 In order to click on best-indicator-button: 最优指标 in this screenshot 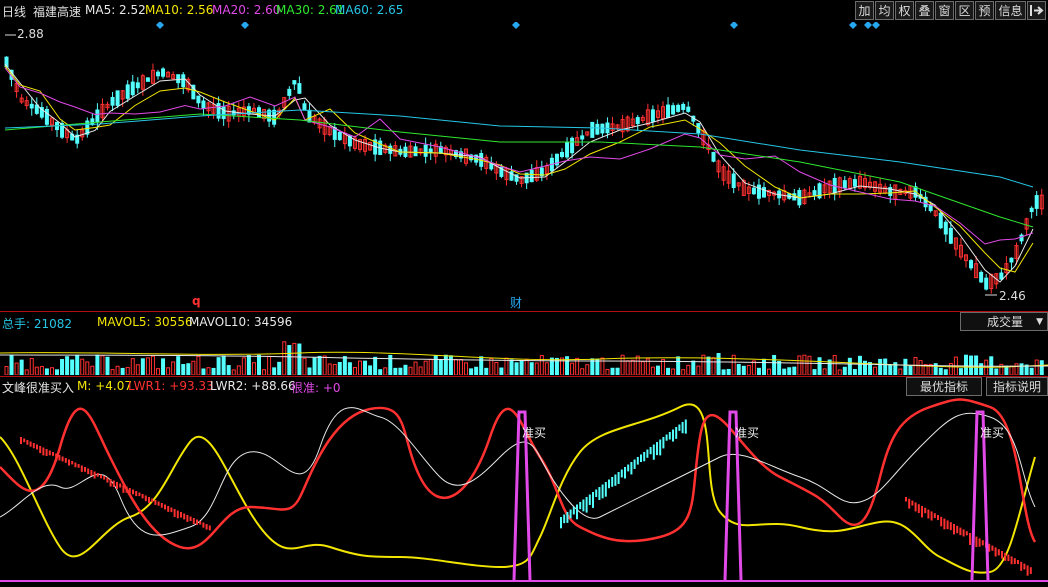, I will do `click(944, 386)`.